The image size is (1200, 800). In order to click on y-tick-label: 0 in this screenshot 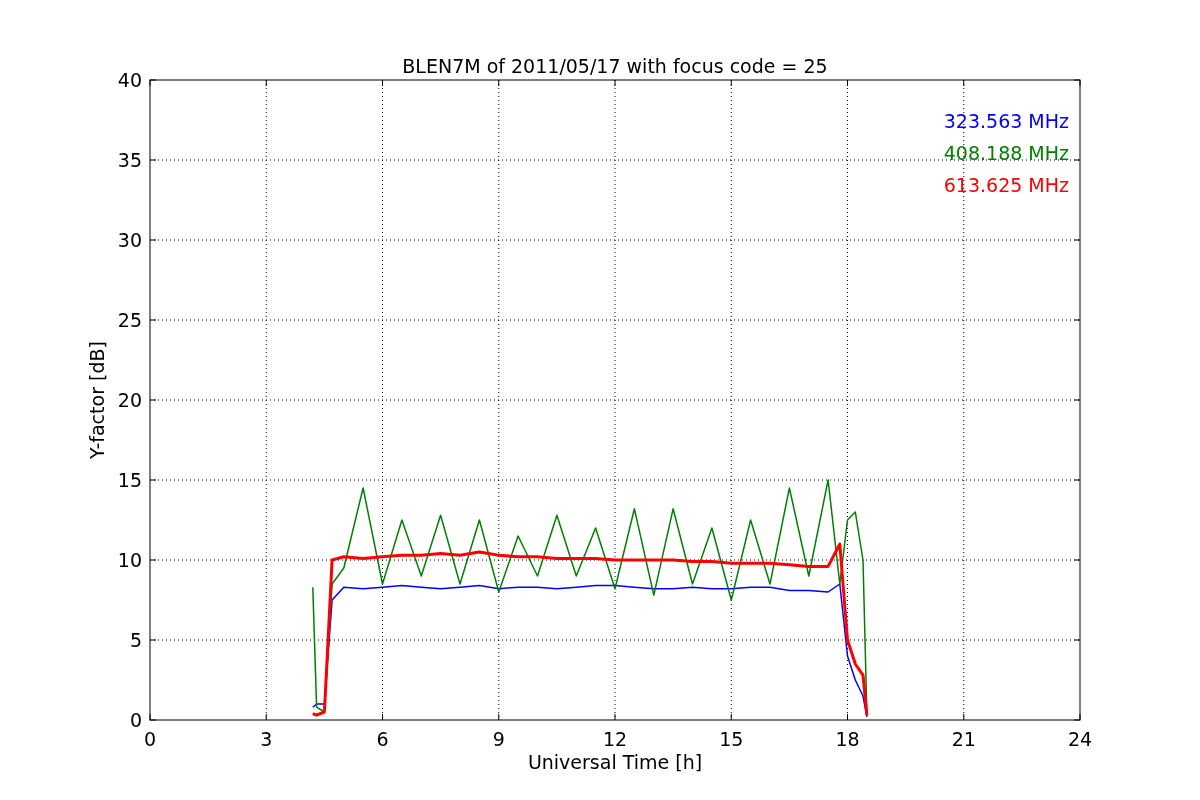, I will do `click(135, 720)`.